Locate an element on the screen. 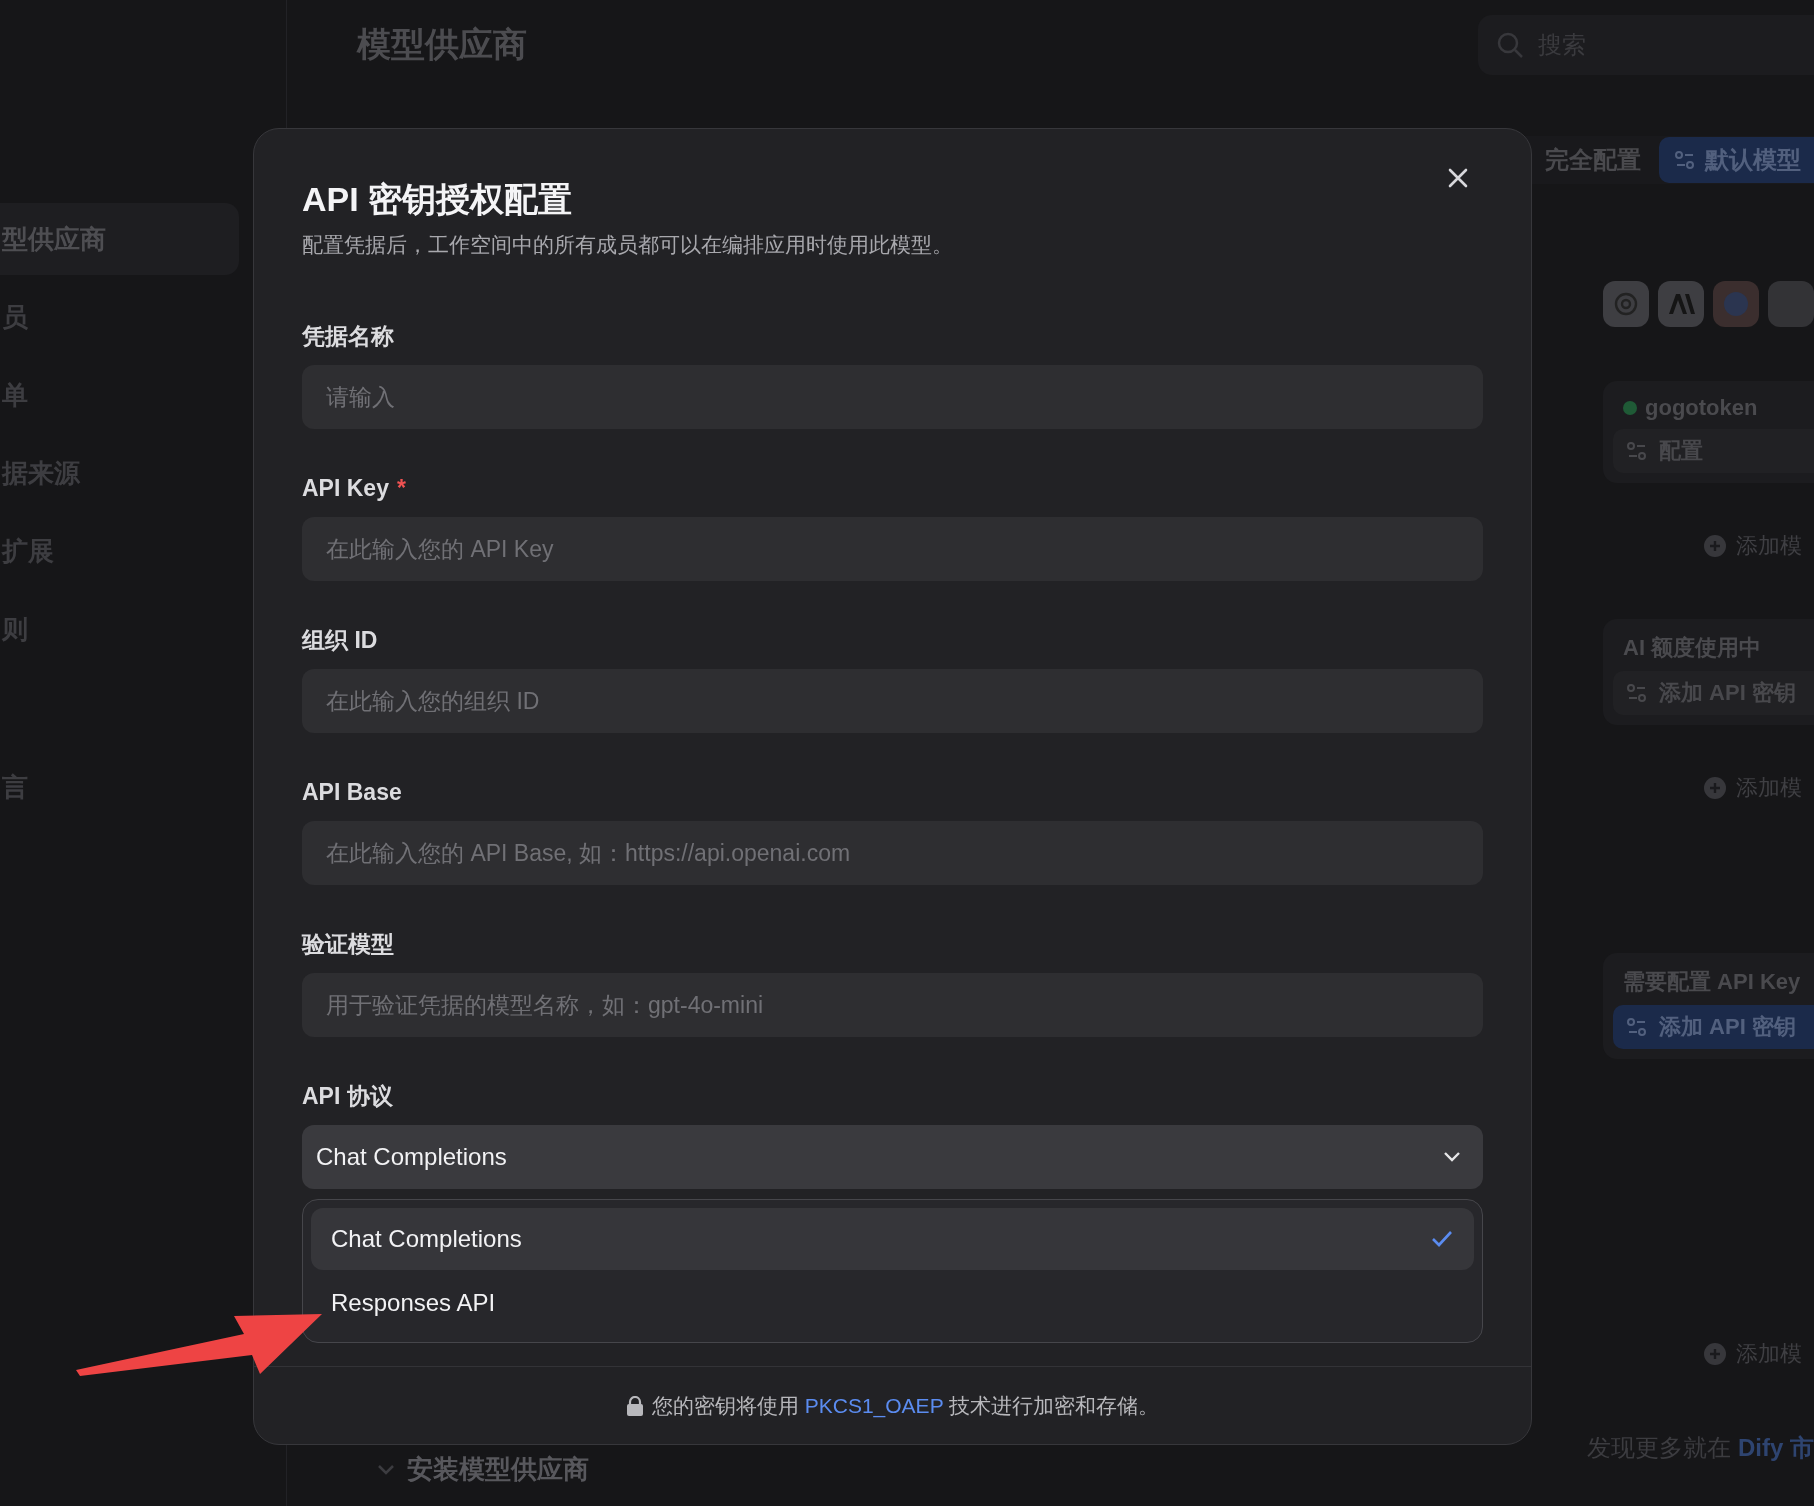 The height and width of the screenshot is (1506, 1814). check-icon is located at coordinates (1442, 1239).